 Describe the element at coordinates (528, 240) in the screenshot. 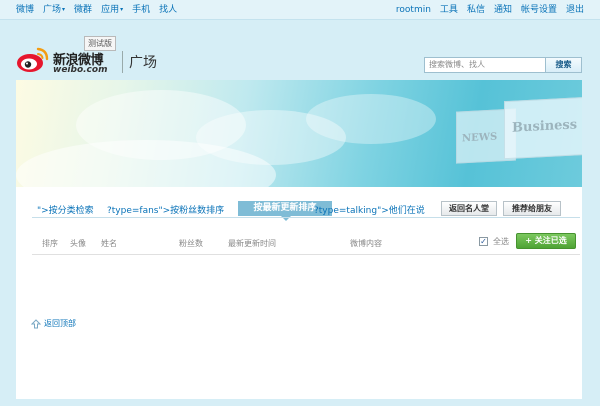

I see `plus-icon: +` at that location.